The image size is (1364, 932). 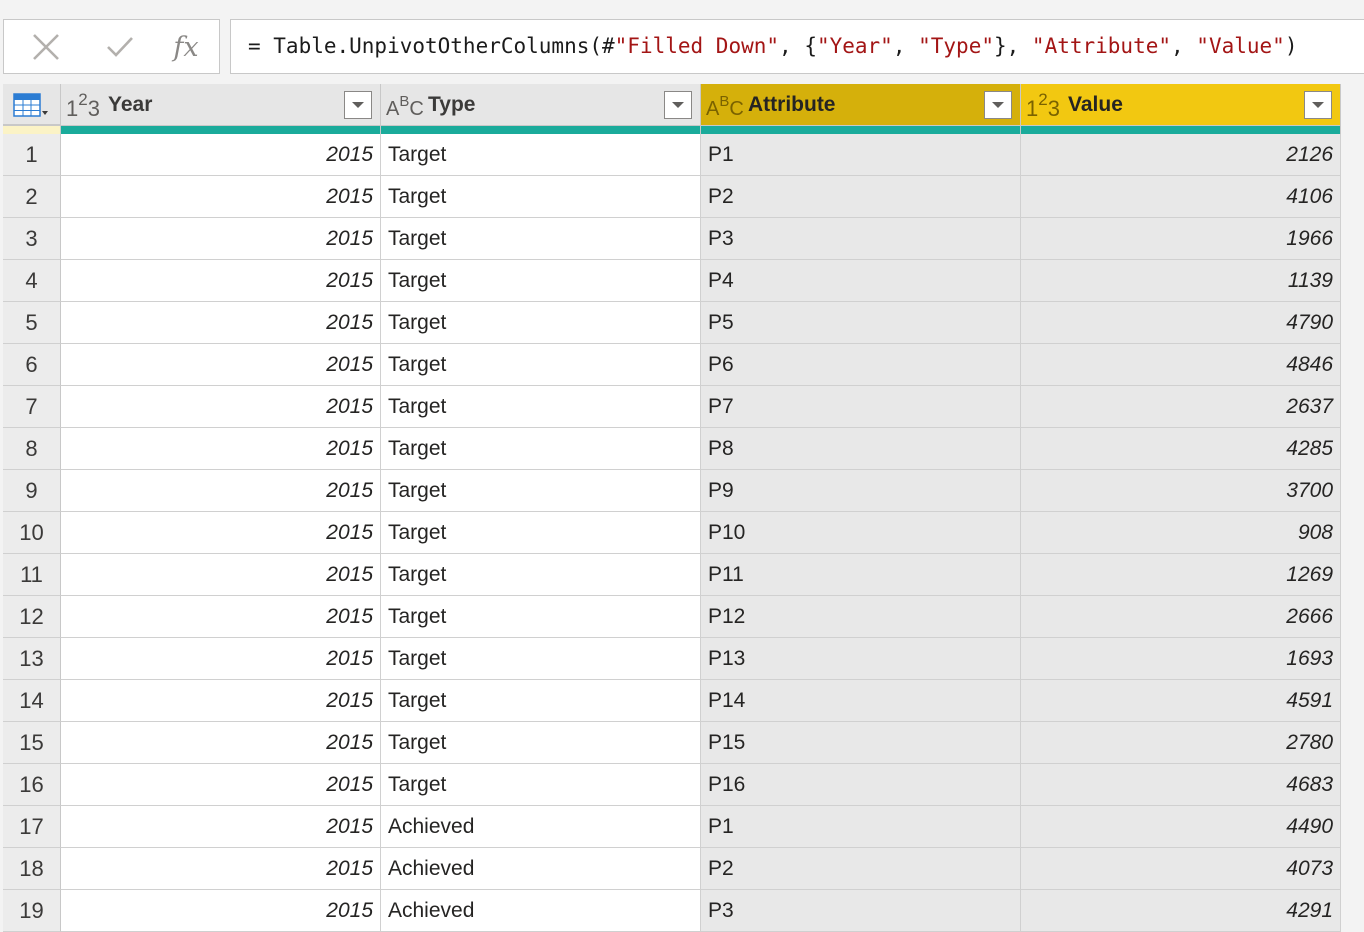 I want to click on cell-attribute: P14, so click(x=861, y=701).